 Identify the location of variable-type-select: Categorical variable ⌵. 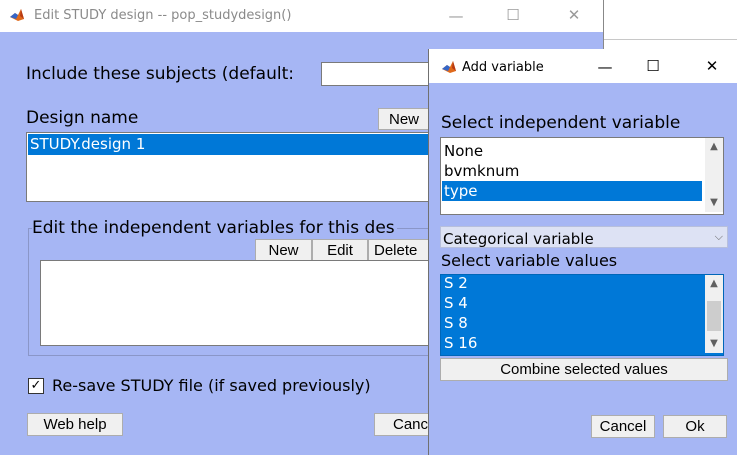
(584, 237).